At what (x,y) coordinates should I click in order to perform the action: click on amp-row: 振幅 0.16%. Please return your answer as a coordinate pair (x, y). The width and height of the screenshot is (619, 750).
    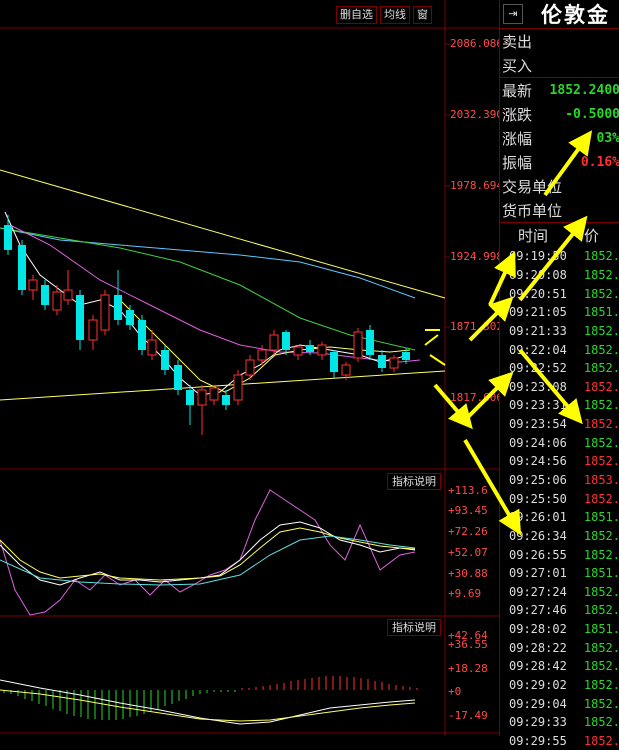
    Looking at the image, I should click on (559, 162).